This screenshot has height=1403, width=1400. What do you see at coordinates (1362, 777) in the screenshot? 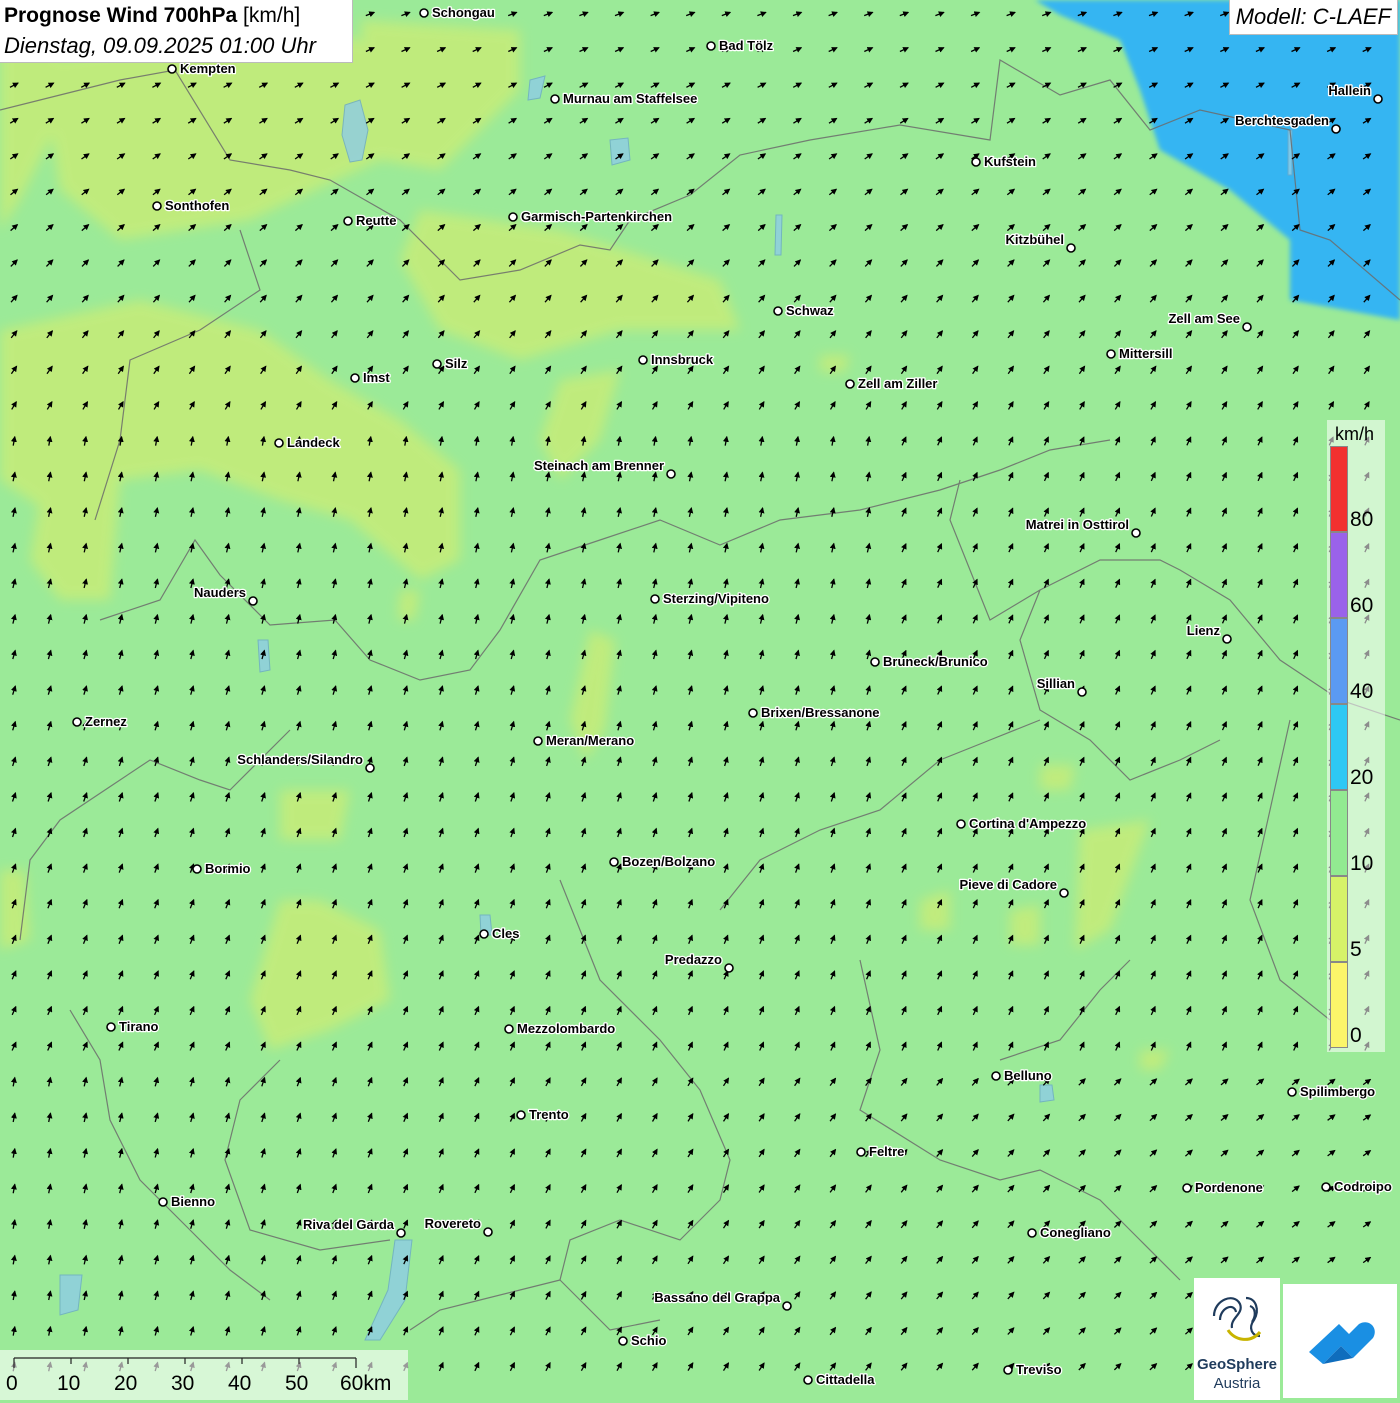
I see `legend-label: 20` at bounding box center [1362, 777].